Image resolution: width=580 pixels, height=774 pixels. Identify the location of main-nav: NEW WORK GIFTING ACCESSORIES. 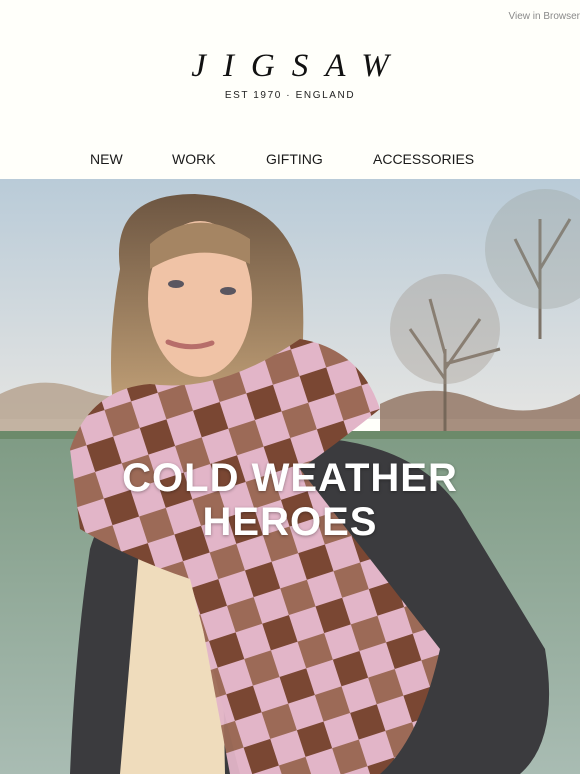
(290, 161).